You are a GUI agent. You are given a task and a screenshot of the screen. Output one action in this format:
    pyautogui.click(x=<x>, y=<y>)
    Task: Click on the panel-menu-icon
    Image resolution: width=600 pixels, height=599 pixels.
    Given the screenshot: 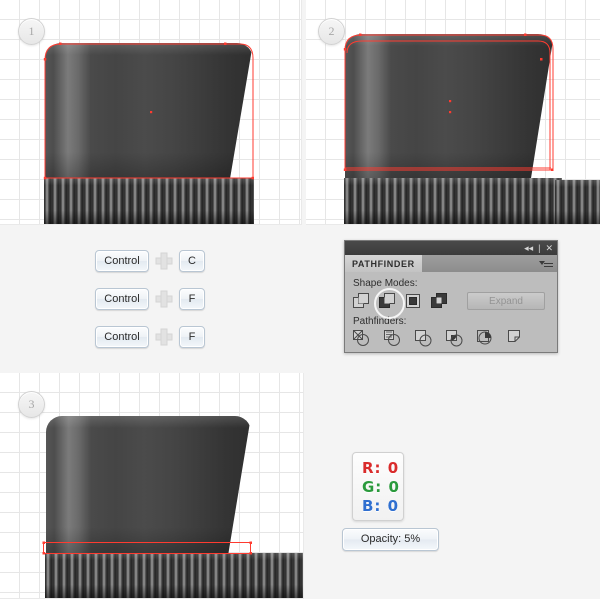 What is the action you would take?
    pyautogui.click(x=546, y=263)
    